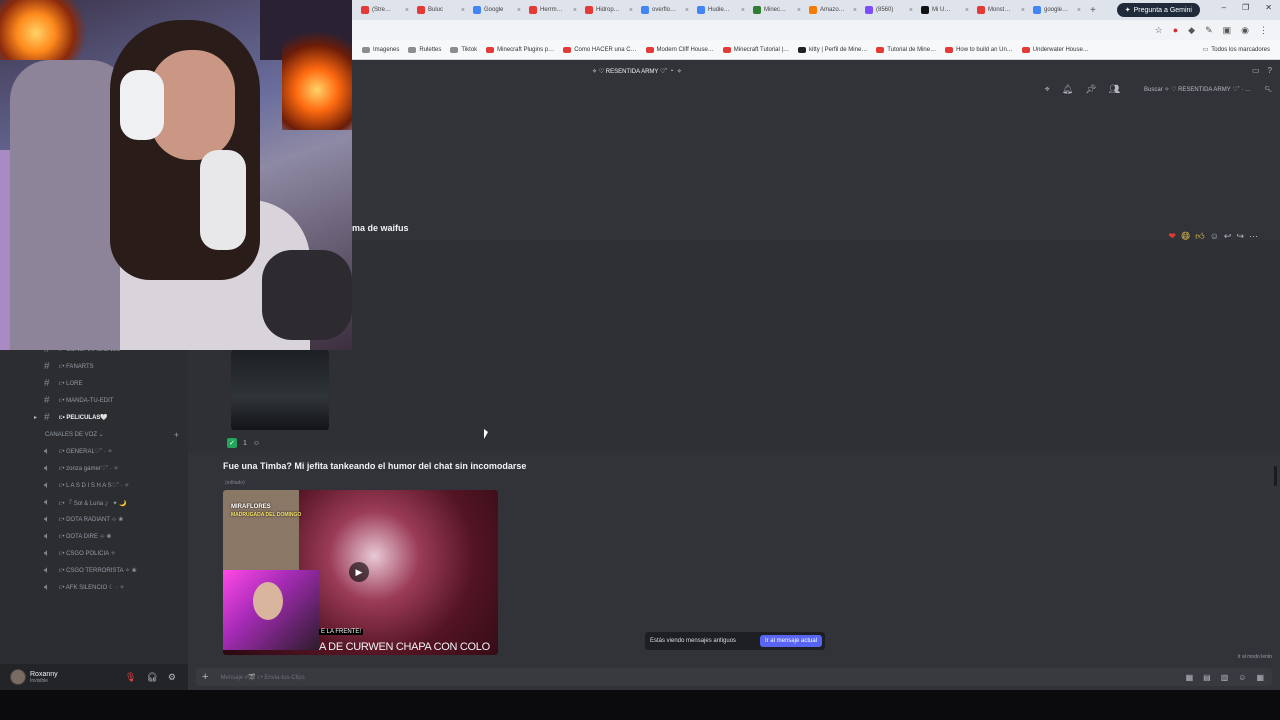  What do you see at coordinates (553, 10) in the screenshot?
I see `browser-tab: Herrm… ×` at bounding box center [553, 10].